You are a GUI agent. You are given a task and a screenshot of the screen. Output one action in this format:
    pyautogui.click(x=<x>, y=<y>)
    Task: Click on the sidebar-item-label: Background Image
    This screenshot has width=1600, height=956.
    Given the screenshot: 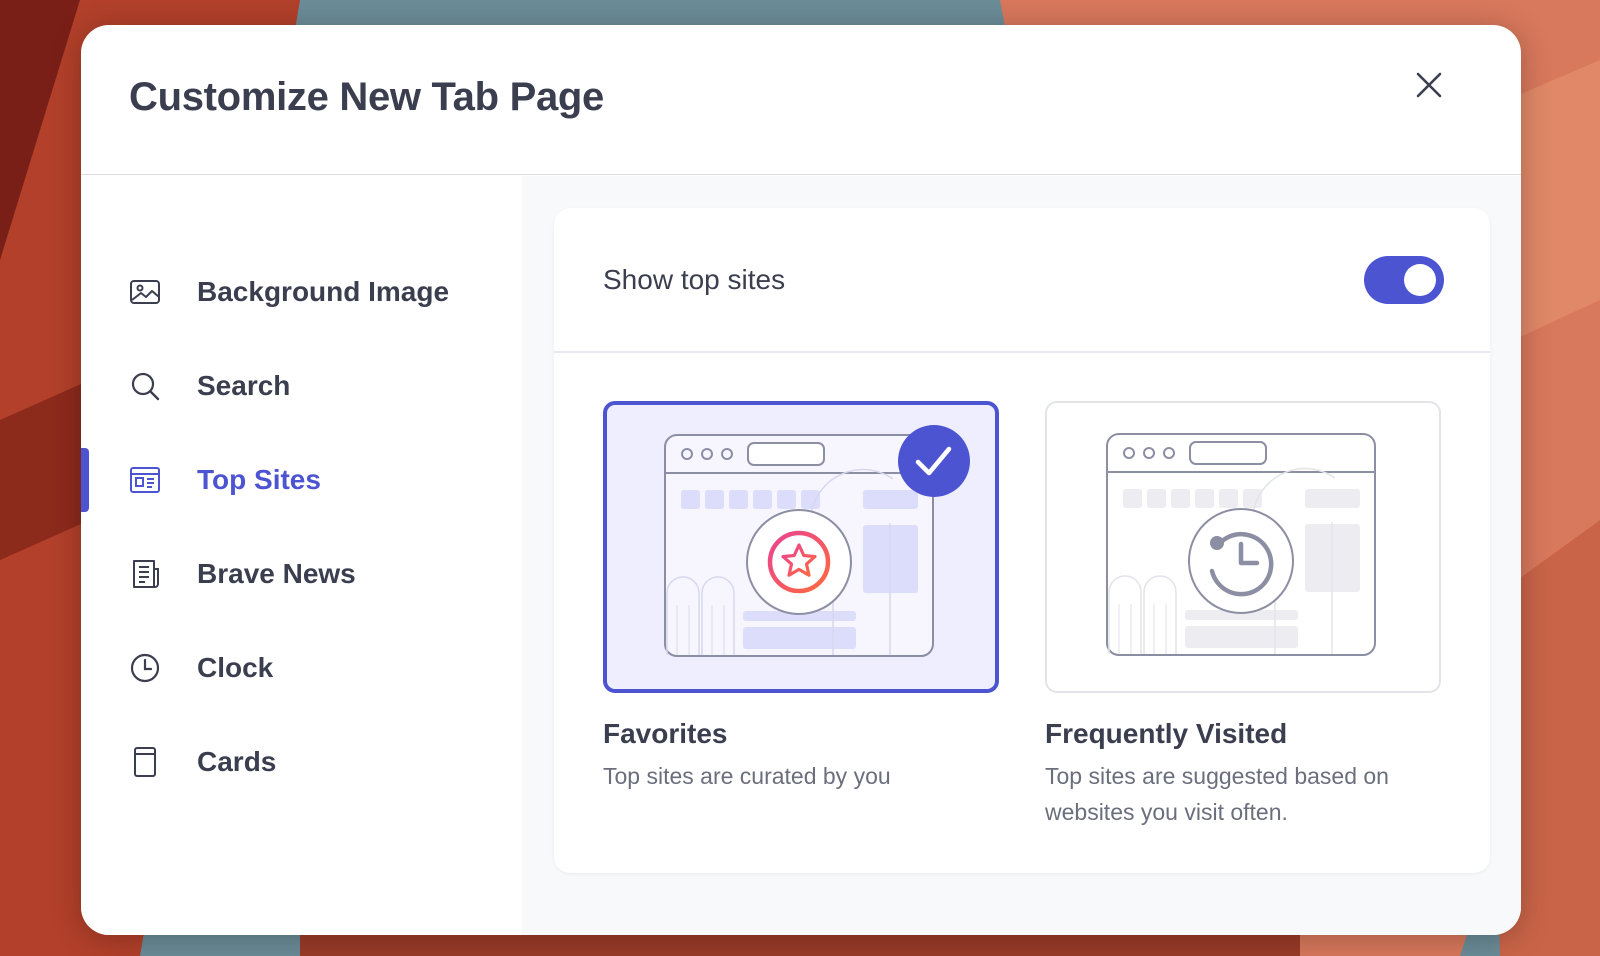 What is the action you would take?
    pyautogui.click(x=323, y=291)
    